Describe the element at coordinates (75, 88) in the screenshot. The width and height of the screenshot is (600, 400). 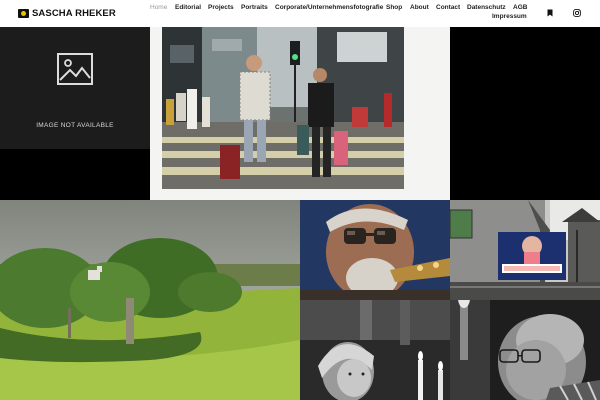
I see `placeholder-panel: IMAGE NOT AVAILABLE` at that location.